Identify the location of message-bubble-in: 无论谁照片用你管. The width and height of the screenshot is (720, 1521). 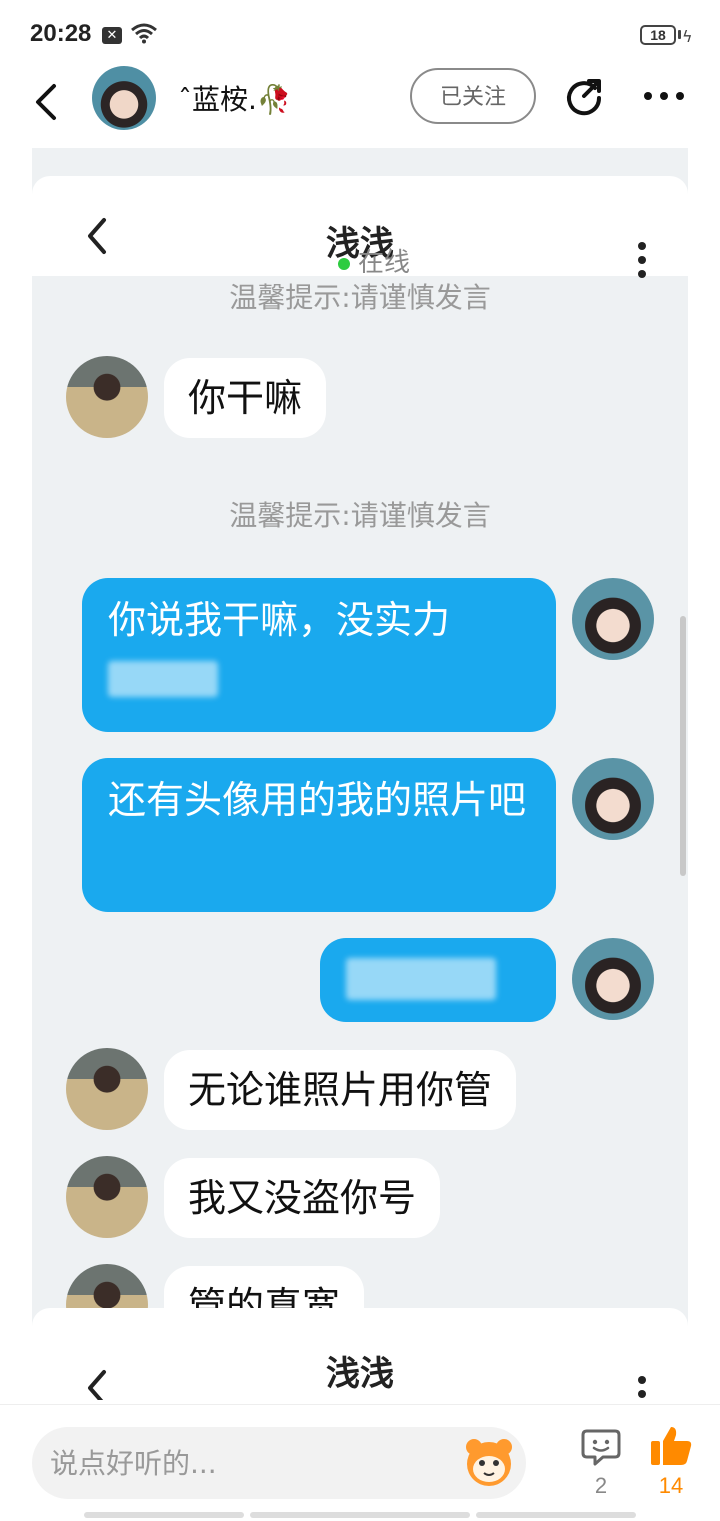
(340, 1090).